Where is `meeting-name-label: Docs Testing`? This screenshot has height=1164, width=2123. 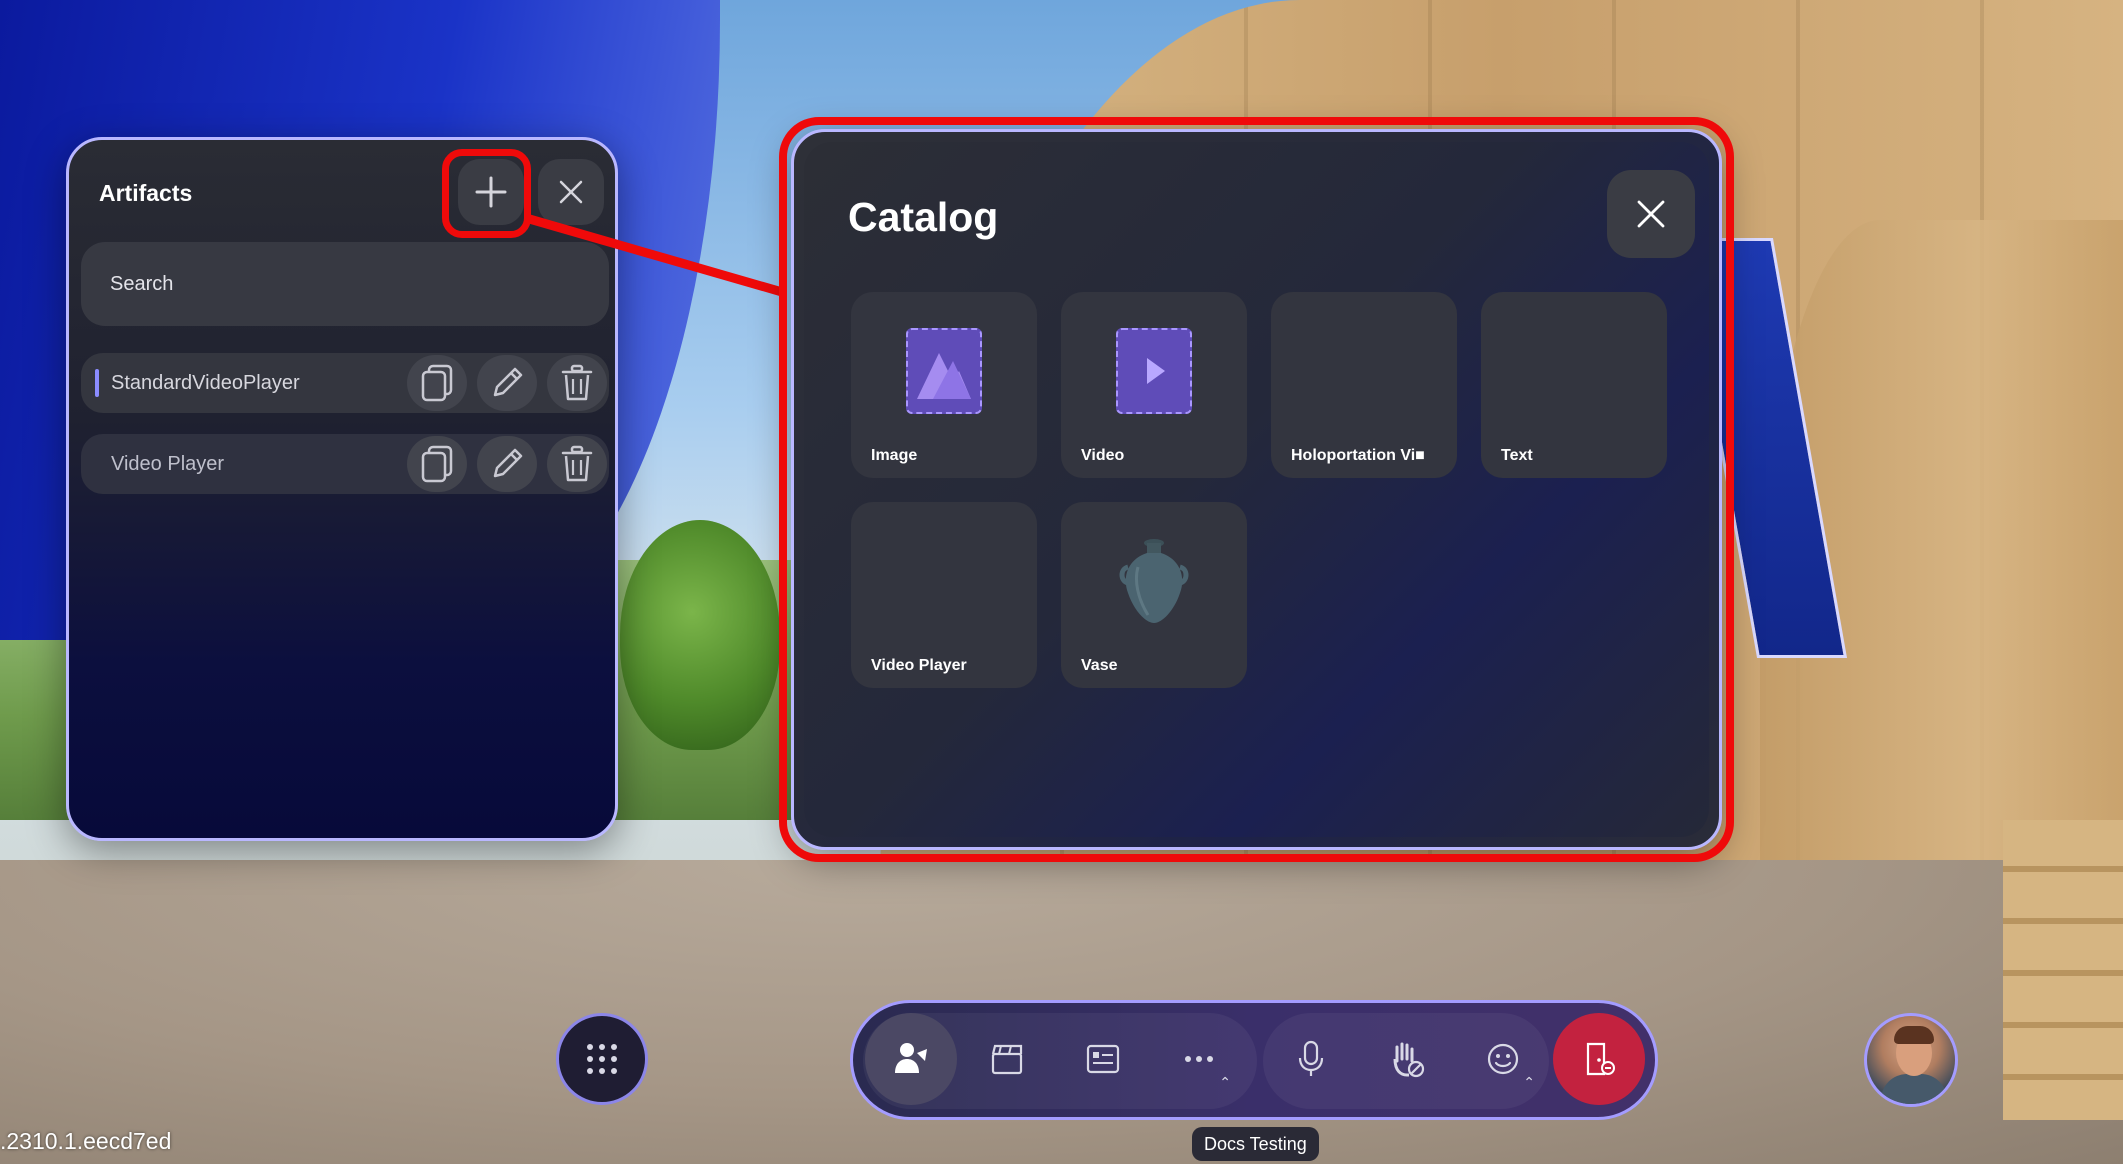
meeting-name-label: Docs Testing is located at coordinates (1255, 1144).